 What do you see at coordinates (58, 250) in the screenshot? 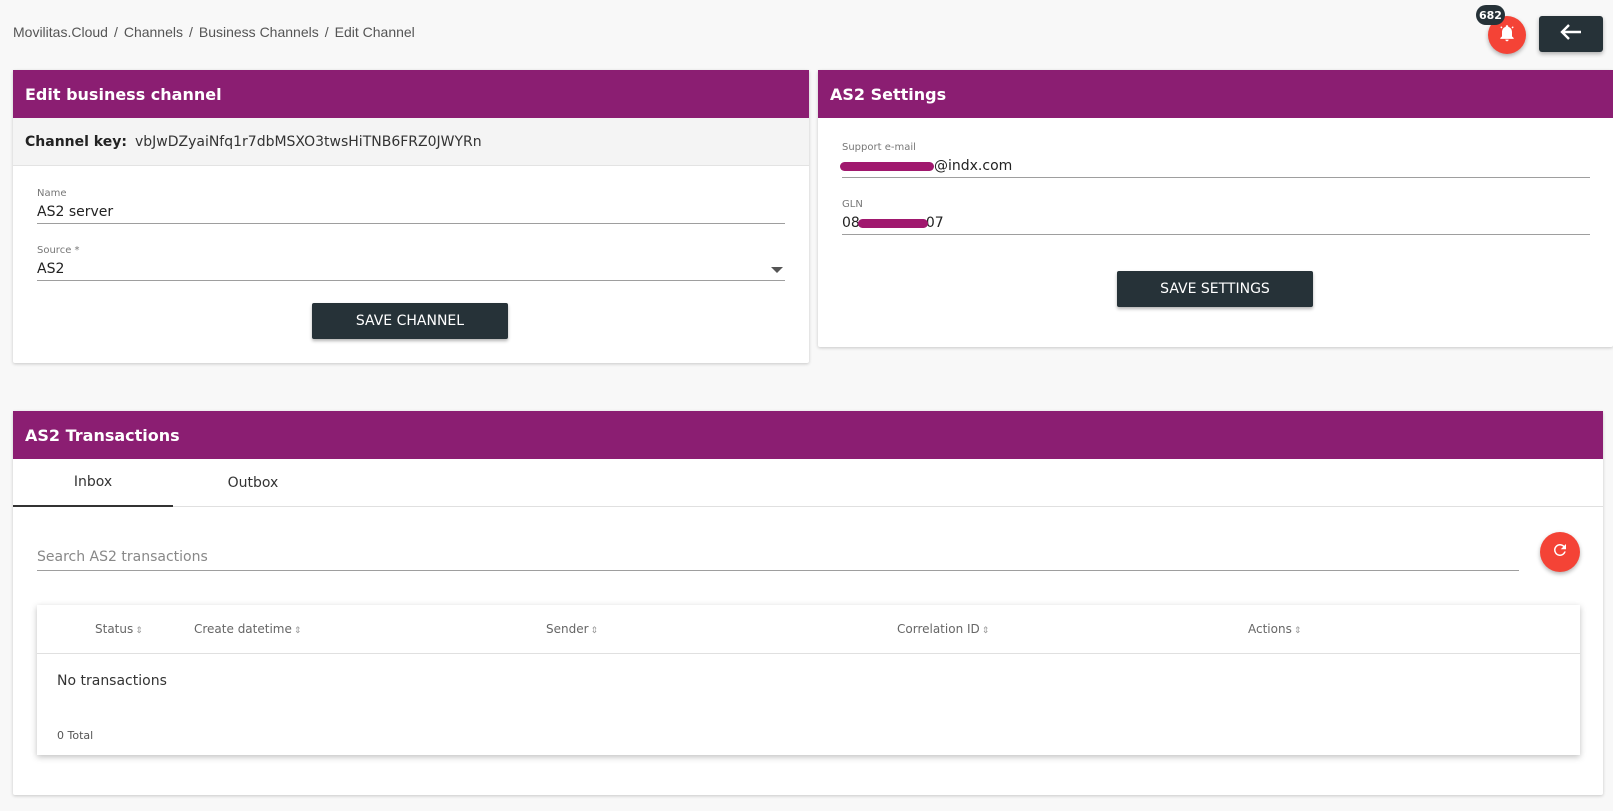
I see `source-label: Source *` at bounding box center [58, 250].